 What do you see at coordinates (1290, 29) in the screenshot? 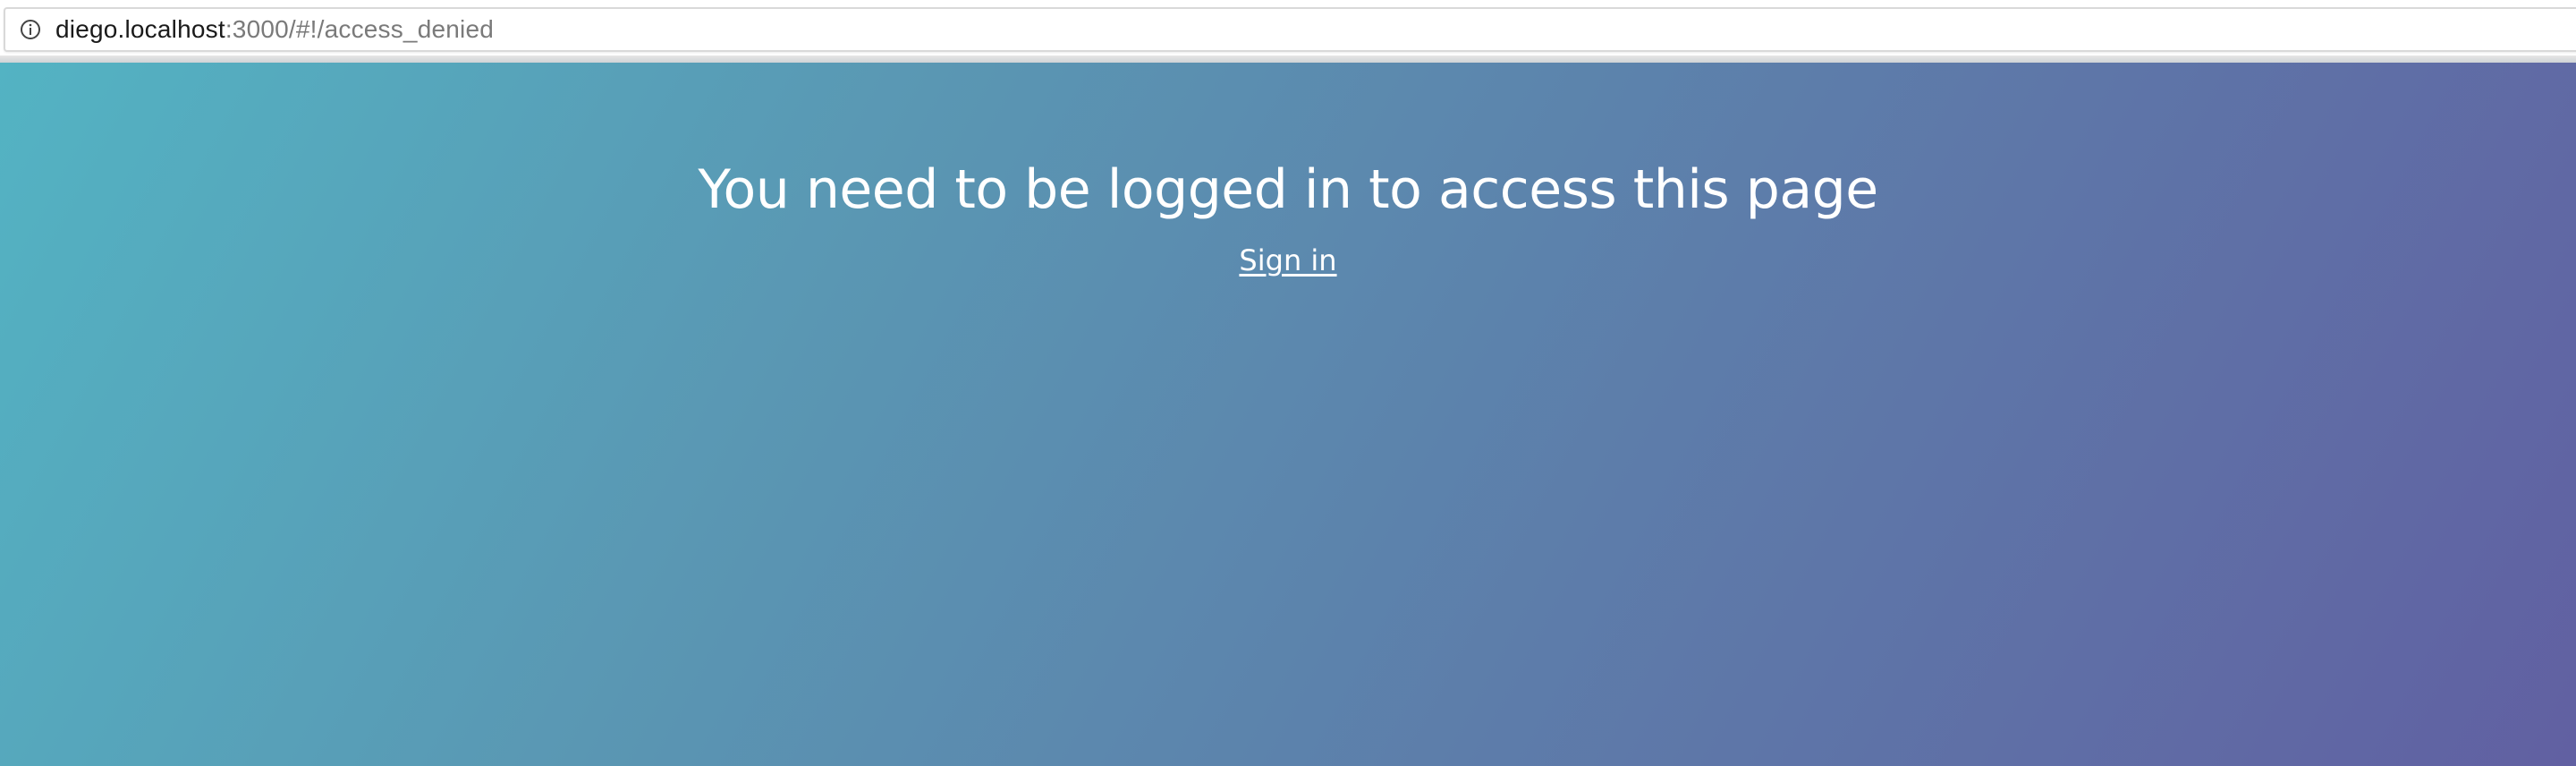
I see `address-bar: diego.localhost:3000/#!/access_denied` at bounding box center [1290, 29].